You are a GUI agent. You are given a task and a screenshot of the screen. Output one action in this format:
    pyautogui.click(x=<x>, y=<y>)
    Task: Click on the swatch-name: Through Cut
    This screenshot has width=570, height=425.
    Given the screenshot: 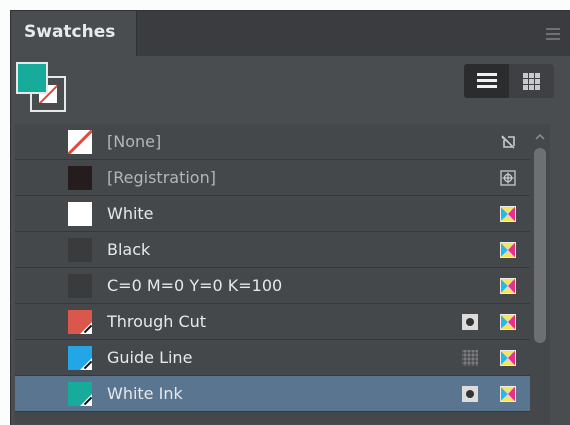 What is the action you would take?
    pyautogui.click(x=157, y=321)
    